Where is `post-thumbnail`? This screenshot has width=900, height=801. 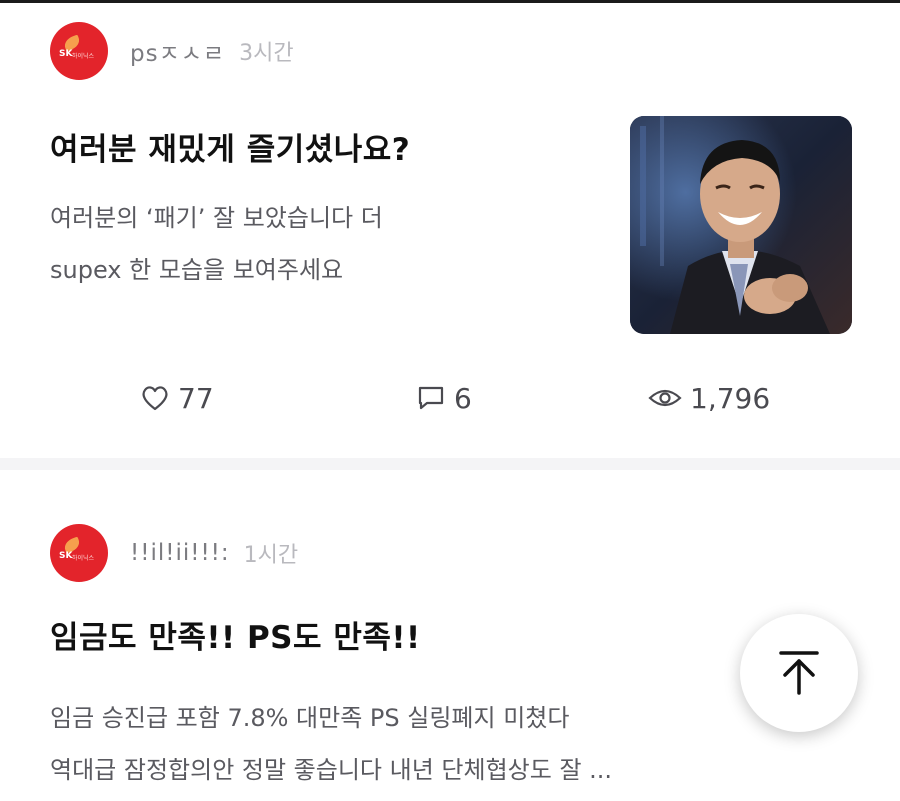
post-thumbnail is located at coordinates (741, 225).